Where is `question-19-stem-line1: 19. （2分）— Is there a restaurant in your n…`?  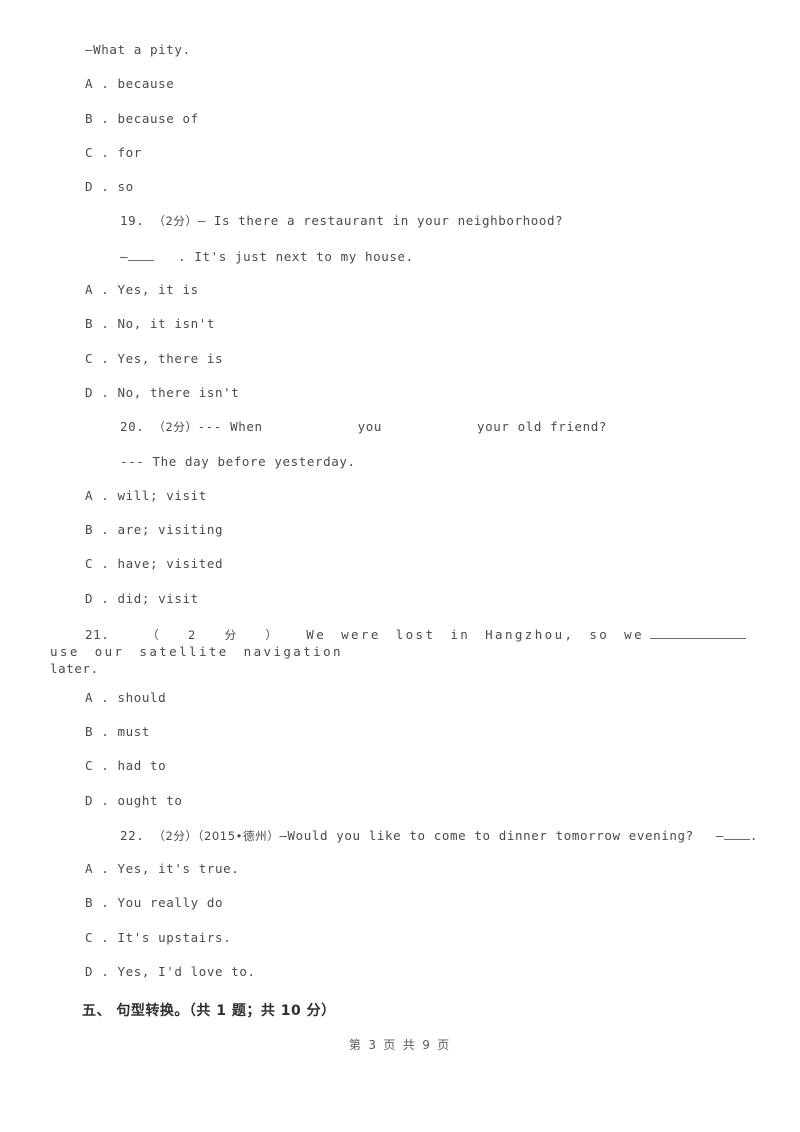 question-19-stem-line1: 19. （2分）— Is there a restaurant in your n… is located at coordinates (401, 223).